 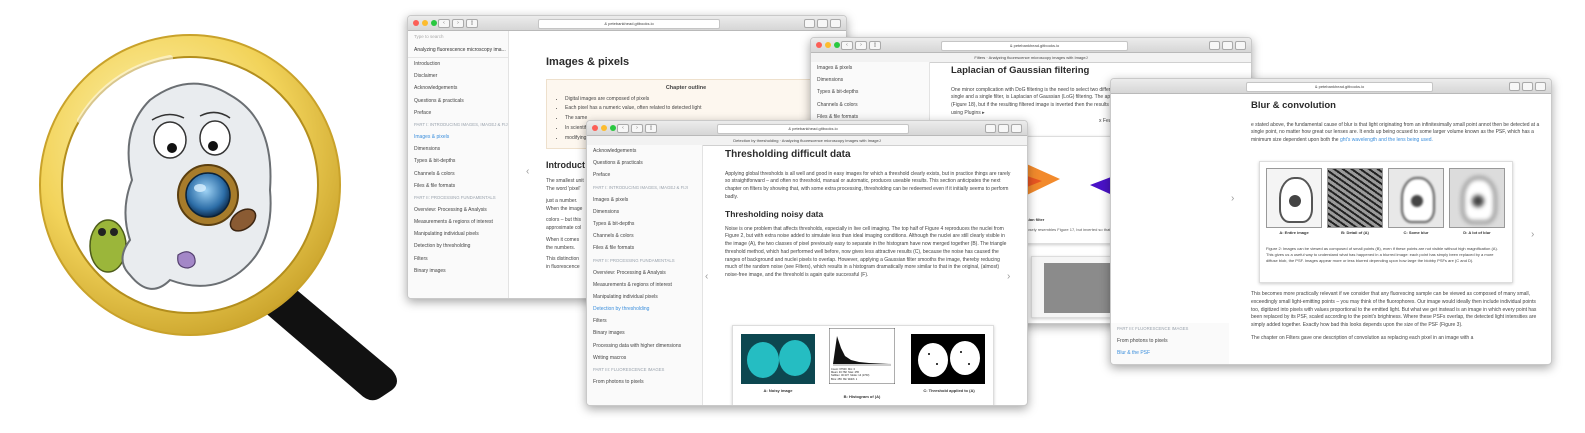 I want to click on figure-label: B: Detail of (A), so click(x=1355, y=232).